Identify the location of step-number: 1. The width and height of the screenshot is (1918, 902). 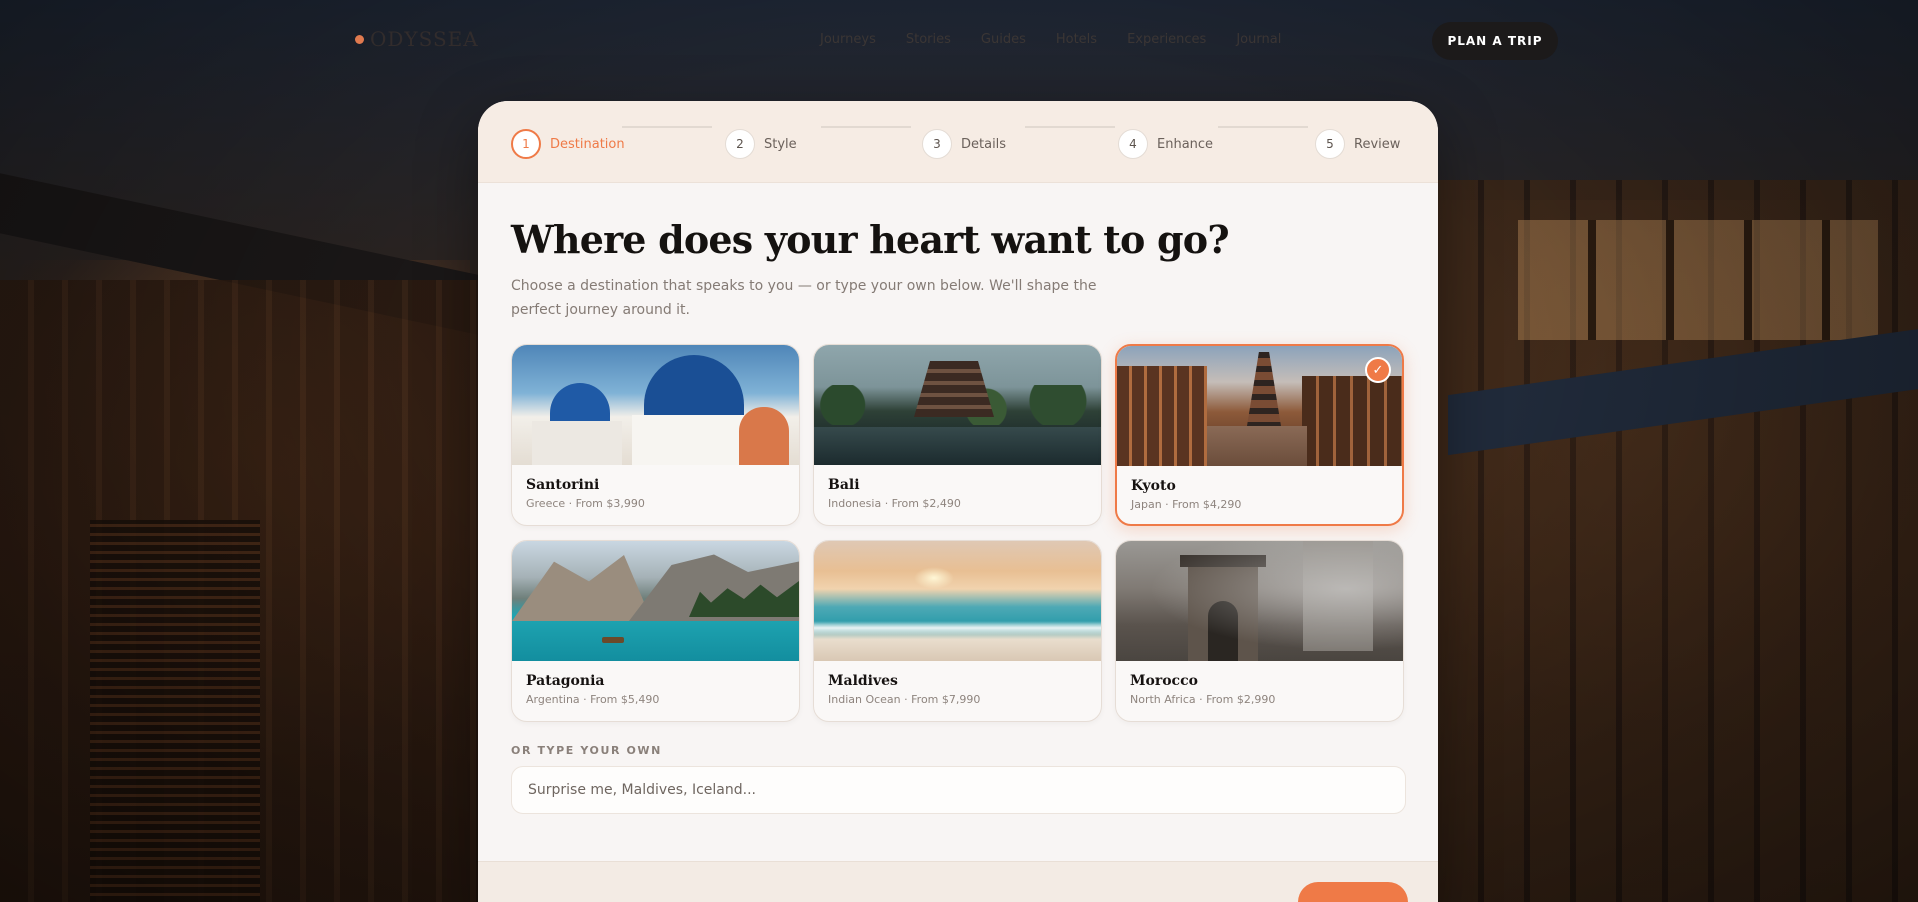
(526, 144).